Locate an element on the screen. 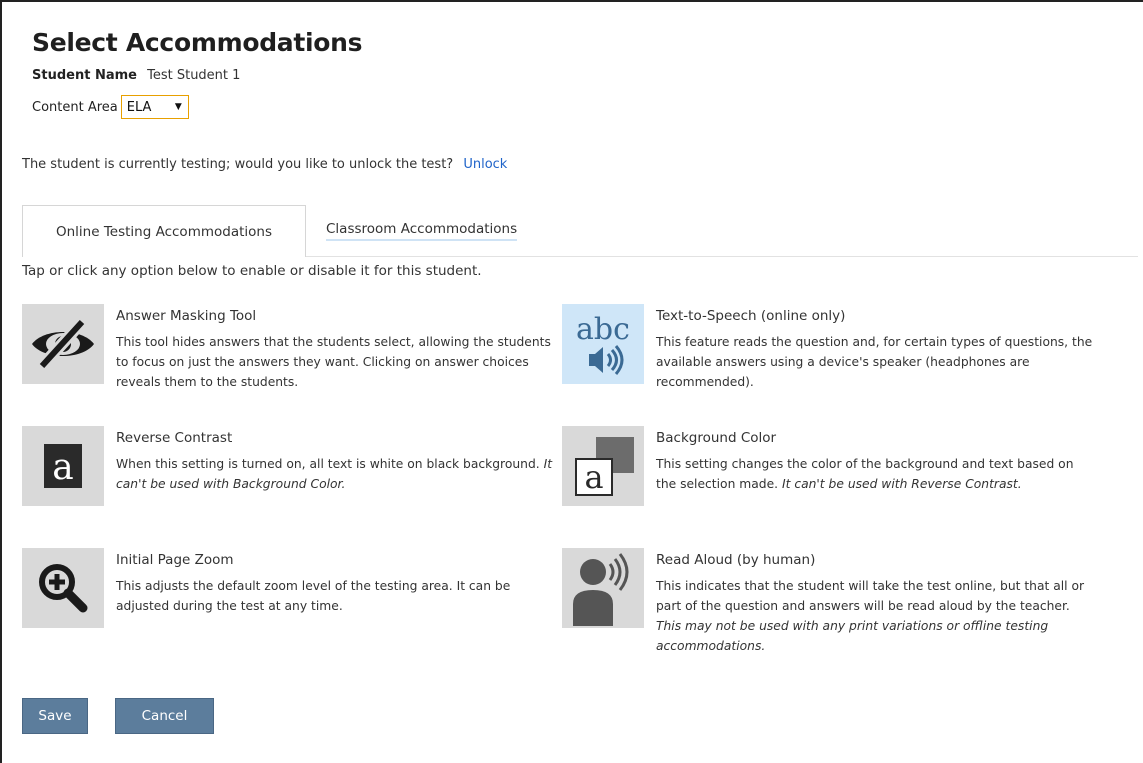  student-name-value: Test Student 1 is located at coordinates (194, 75).